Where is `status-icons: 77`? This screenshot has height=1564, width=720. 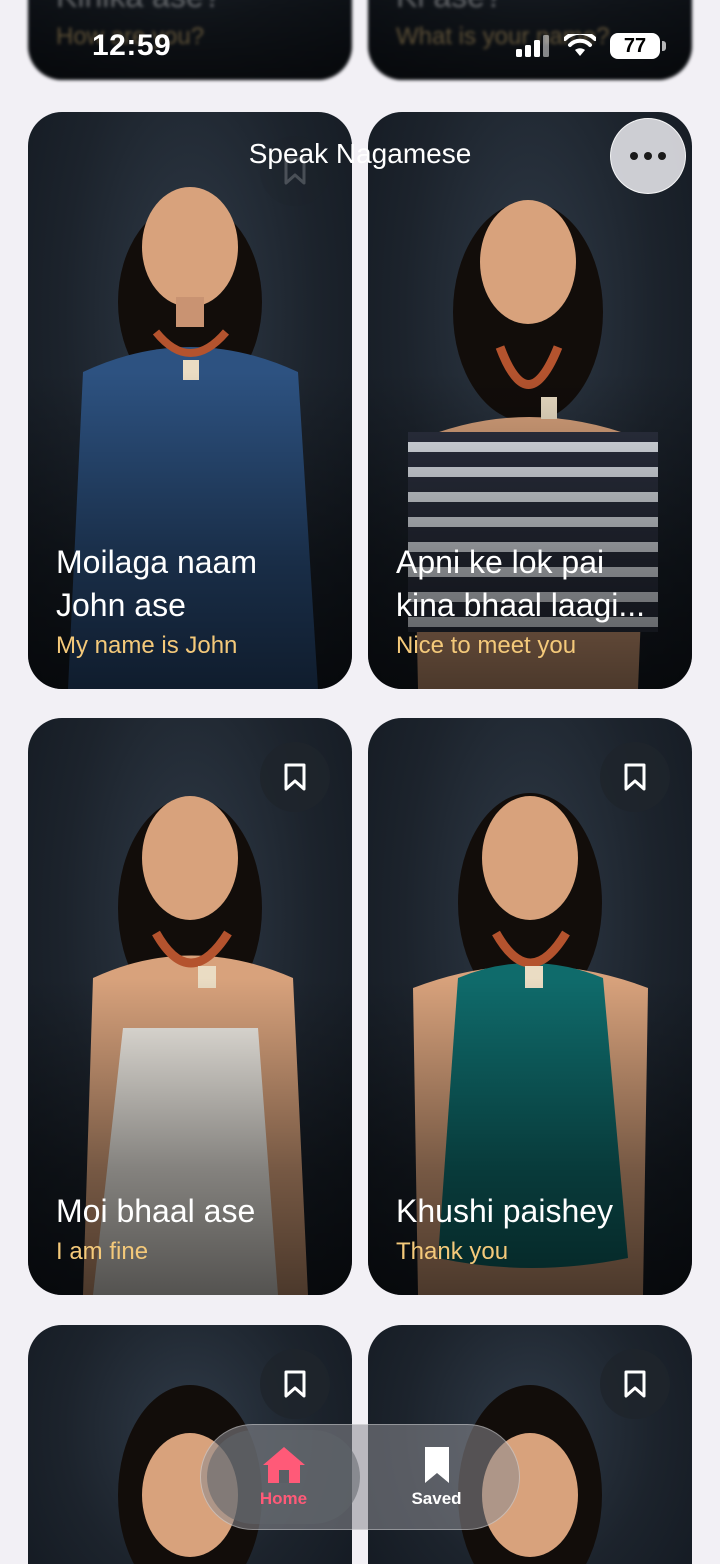
status-icons: 77 is located at coordinates (591, 46).